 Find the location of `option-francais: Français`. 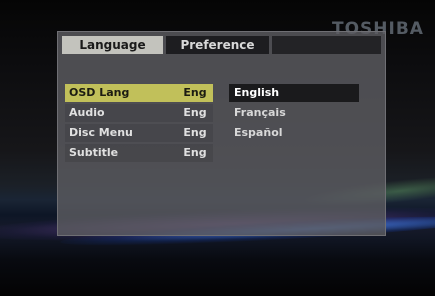

option-francais: Français is located at coordinates (294, 113).